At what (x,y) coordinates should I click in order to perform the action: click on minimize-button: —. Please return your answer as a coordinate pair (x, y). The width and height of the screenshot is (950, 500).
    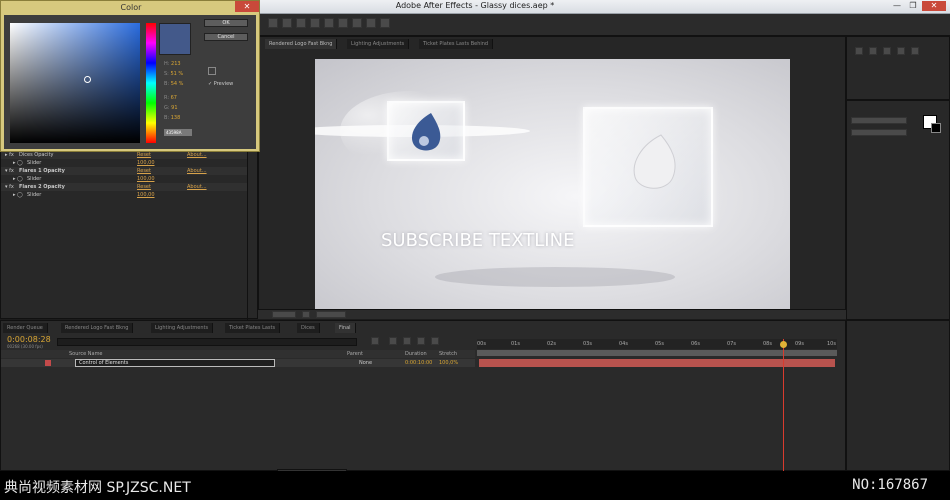
    Looking at the image, I should click on (897, 6).